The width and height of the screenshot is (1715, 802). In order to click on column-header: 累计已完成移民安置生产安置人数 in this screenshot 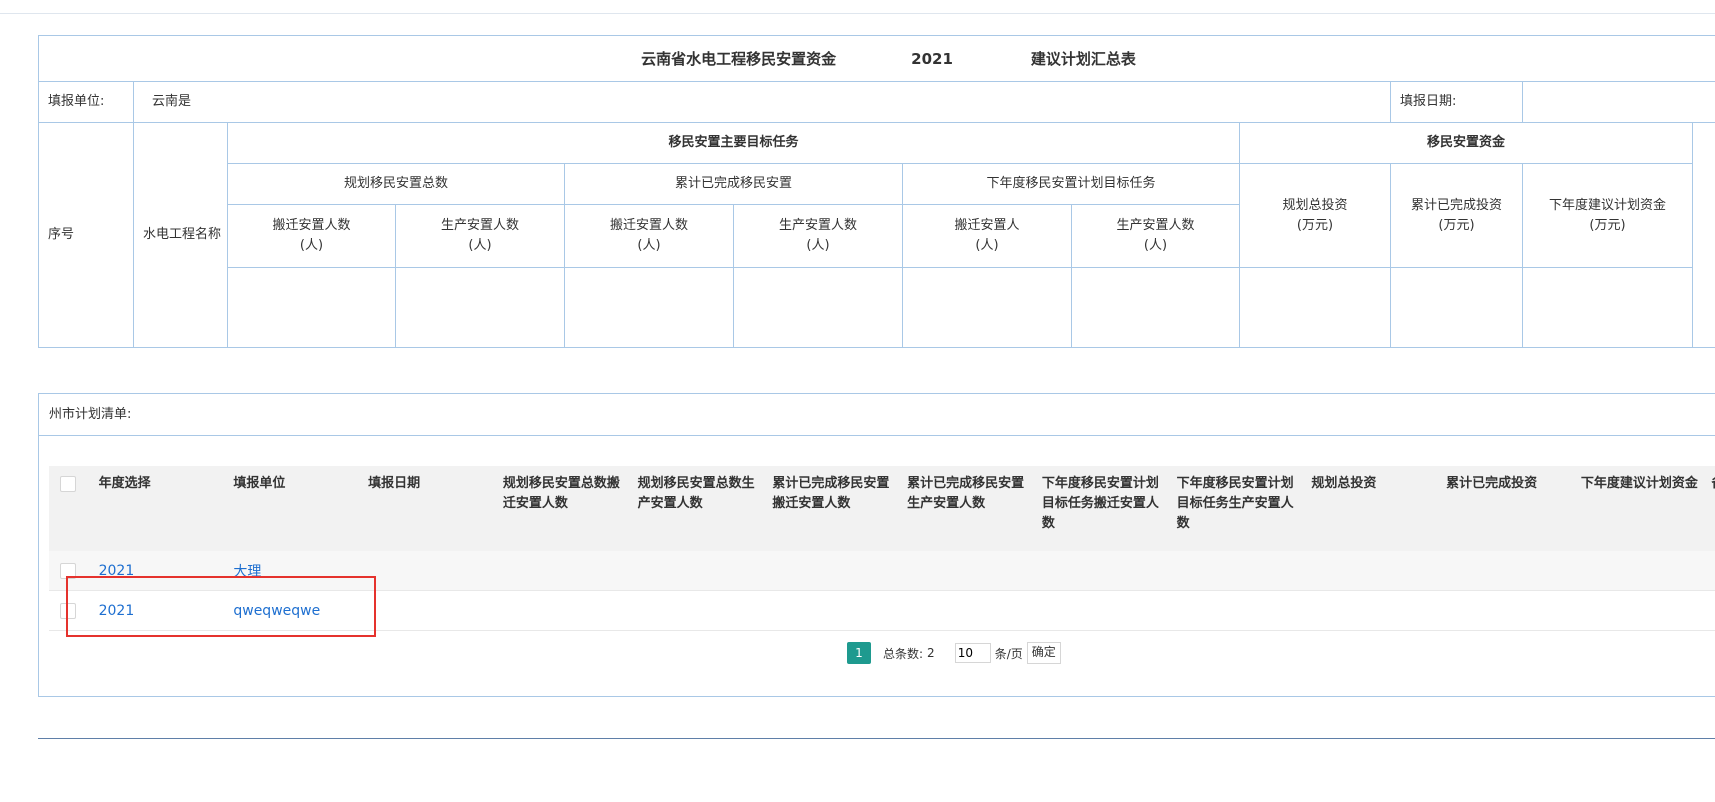, I will do `click(970, 508)`.